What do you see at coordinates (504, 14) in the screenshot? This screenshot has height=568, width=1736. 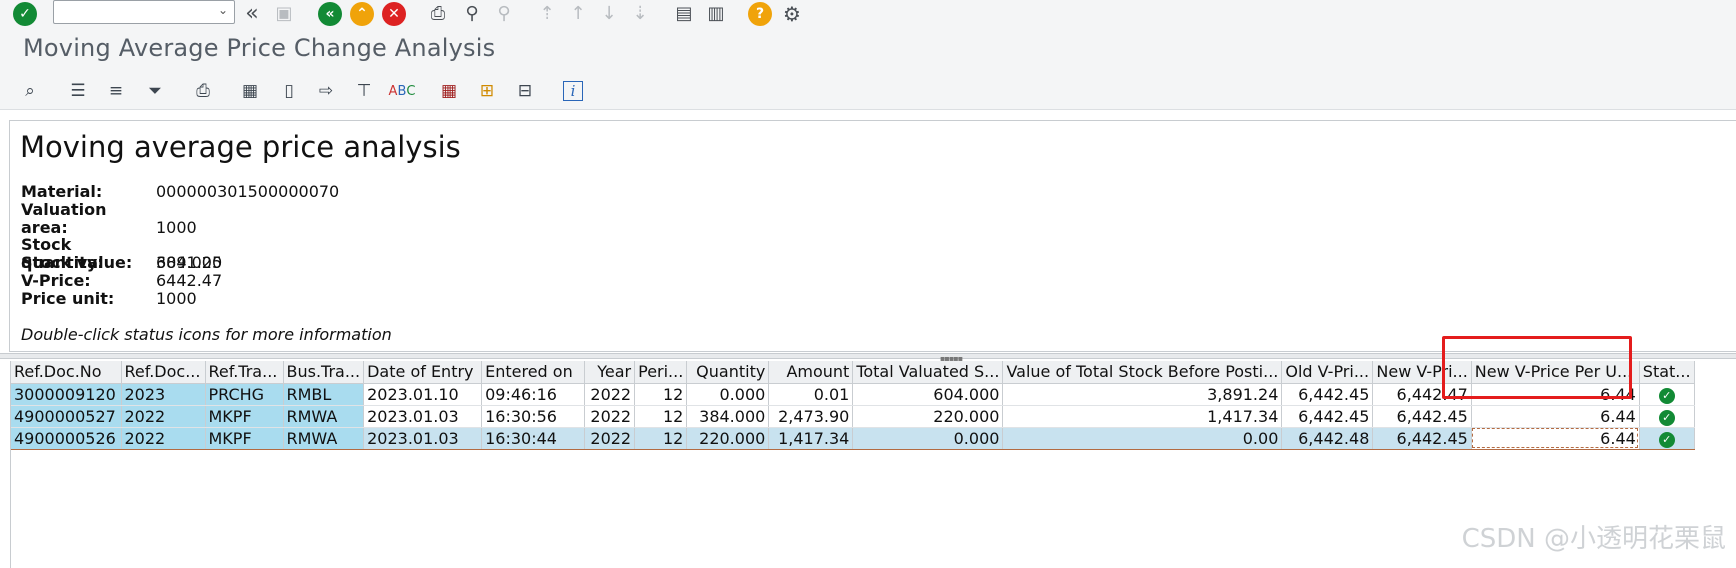 I see `binoculars-plus-icon: ⚲` at bounding box center [504, 14].